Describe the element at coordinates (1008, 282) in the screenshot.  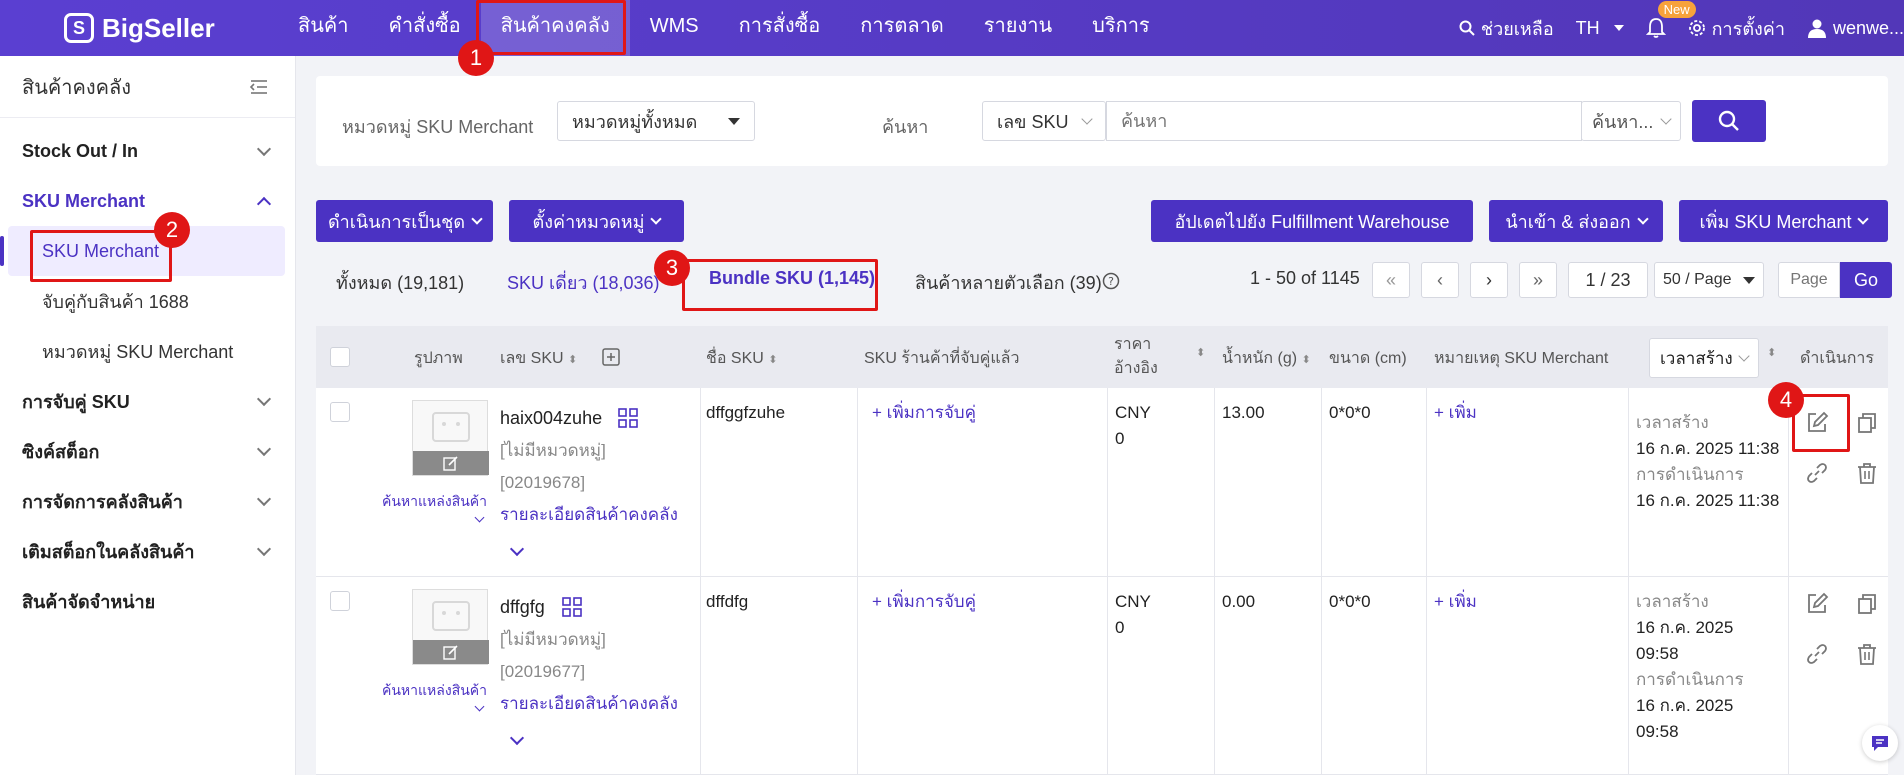
I see `tab-variant-product: สินค้าหลายตัวเลือก (39)` at that location.